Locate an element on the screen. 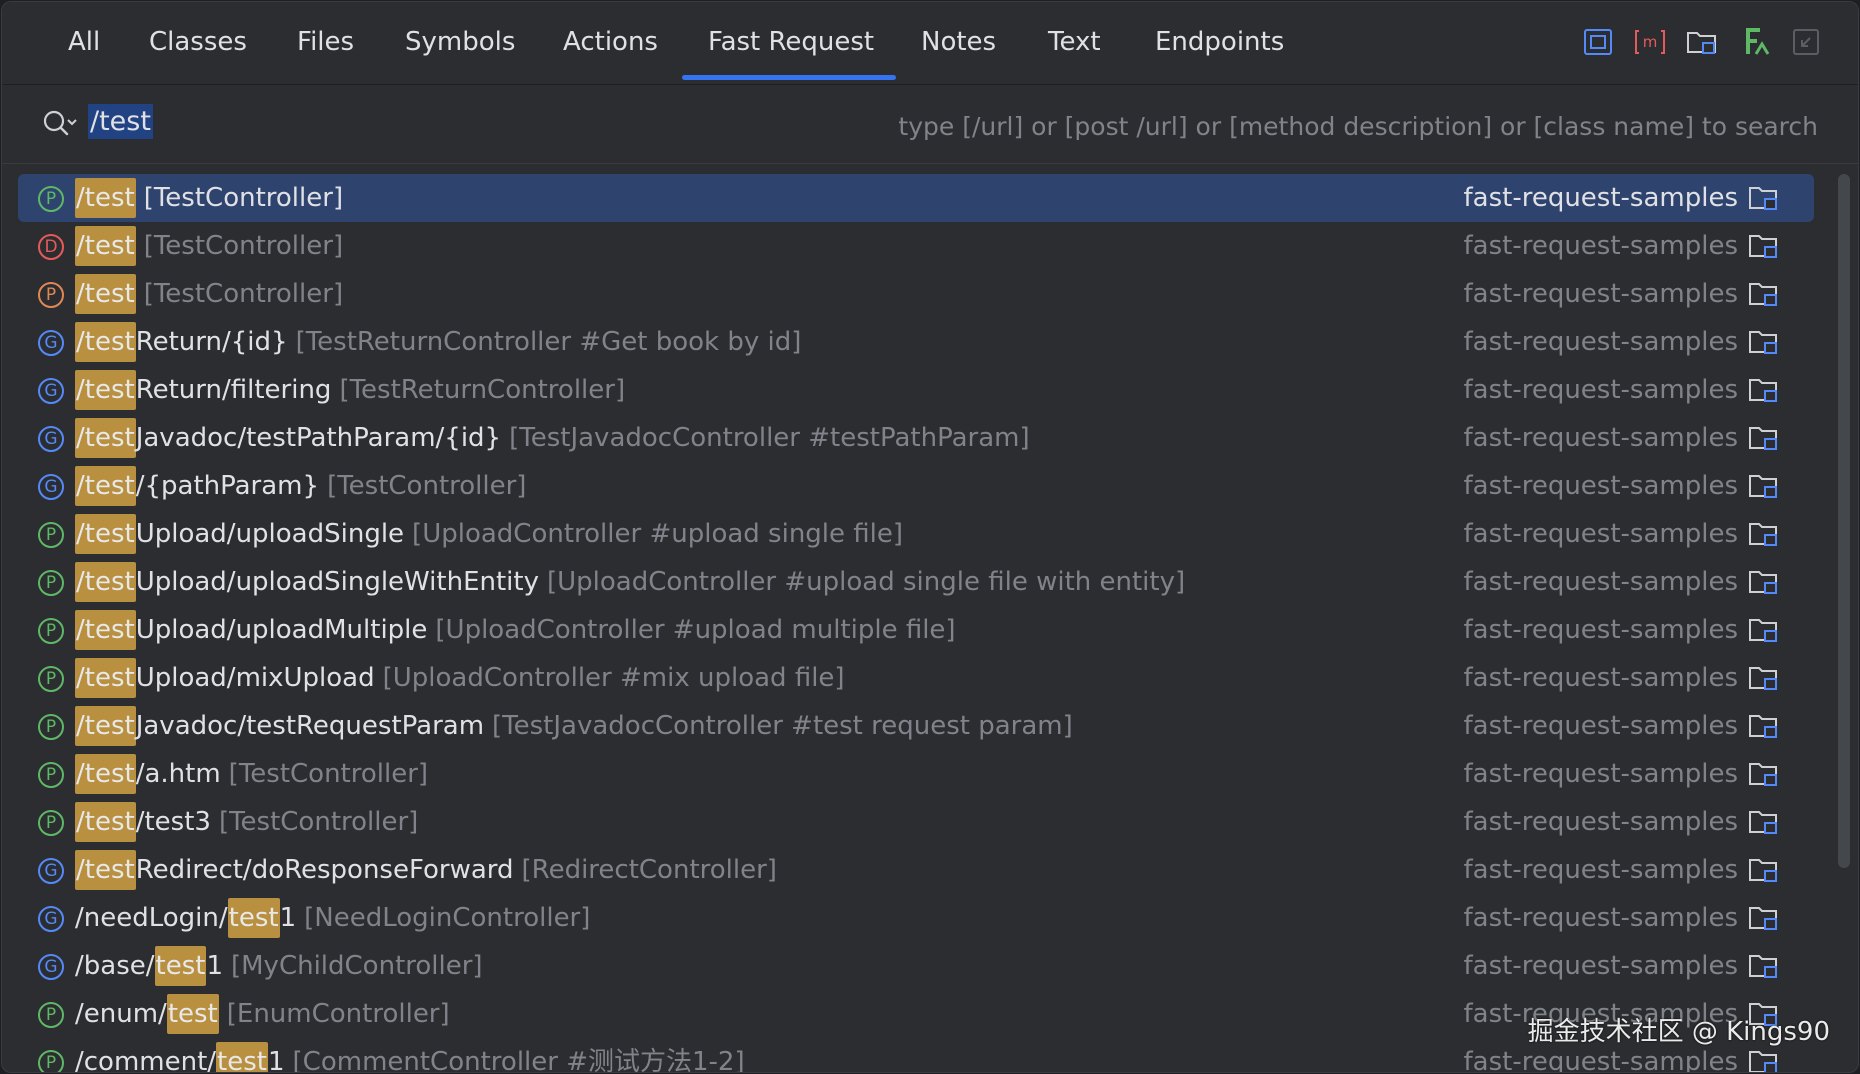 This screenshot has height=1074, width=1860. tab-fast-request: Fast Request is located at coordinates (791, 43).